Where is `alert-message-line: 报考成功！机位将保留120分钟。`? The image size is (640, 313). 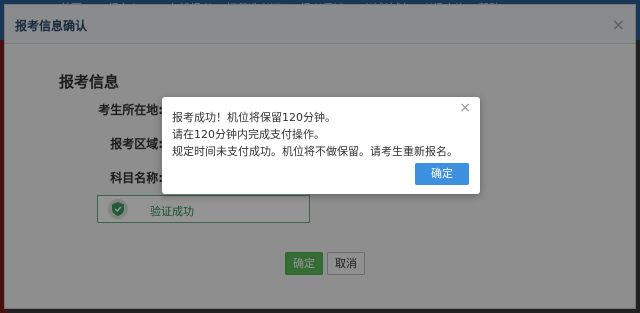
alert-message-line: 报考成功！机位将保留120分钟。 is located at coordinates (254, 117).